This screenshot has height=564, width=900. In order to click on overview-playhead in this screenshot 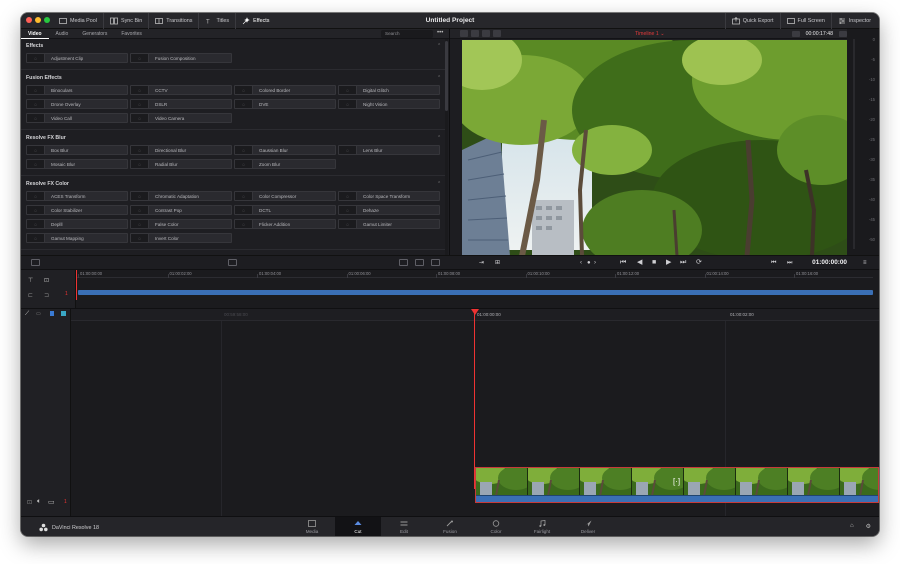, I will do `click(76, 285)`.